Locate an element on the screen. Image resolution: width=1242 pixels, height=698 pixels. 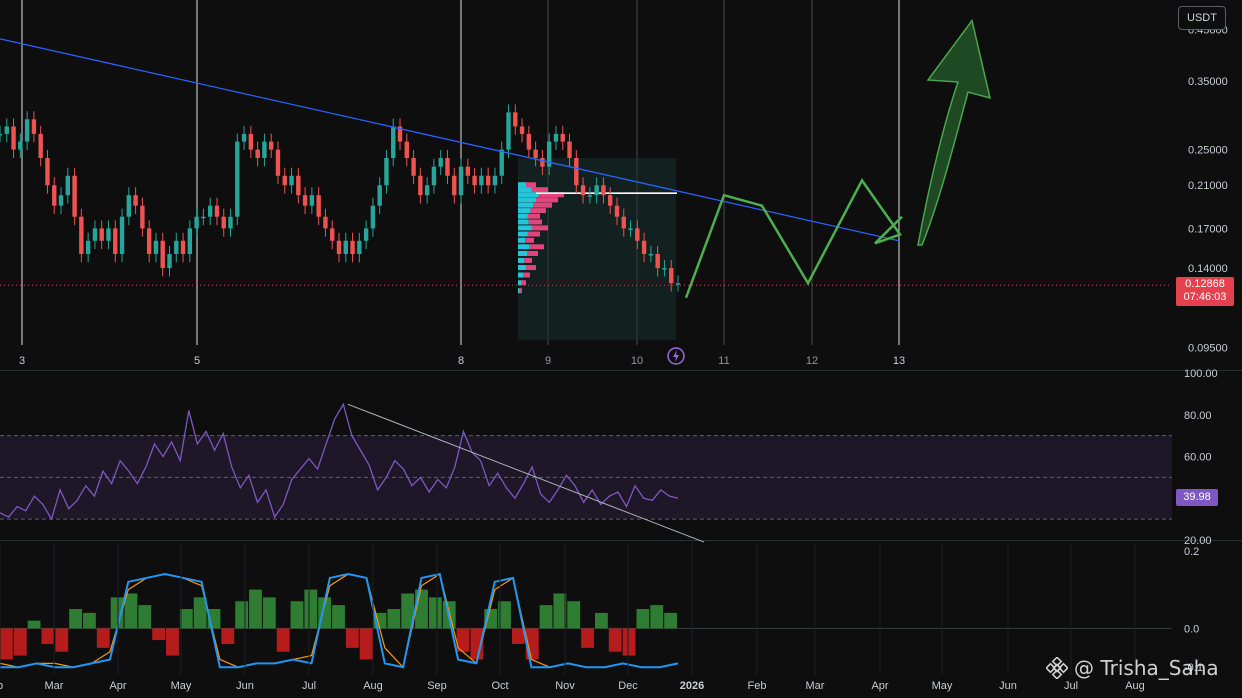
wave-label: 3 is located at coordinates (22, 361).